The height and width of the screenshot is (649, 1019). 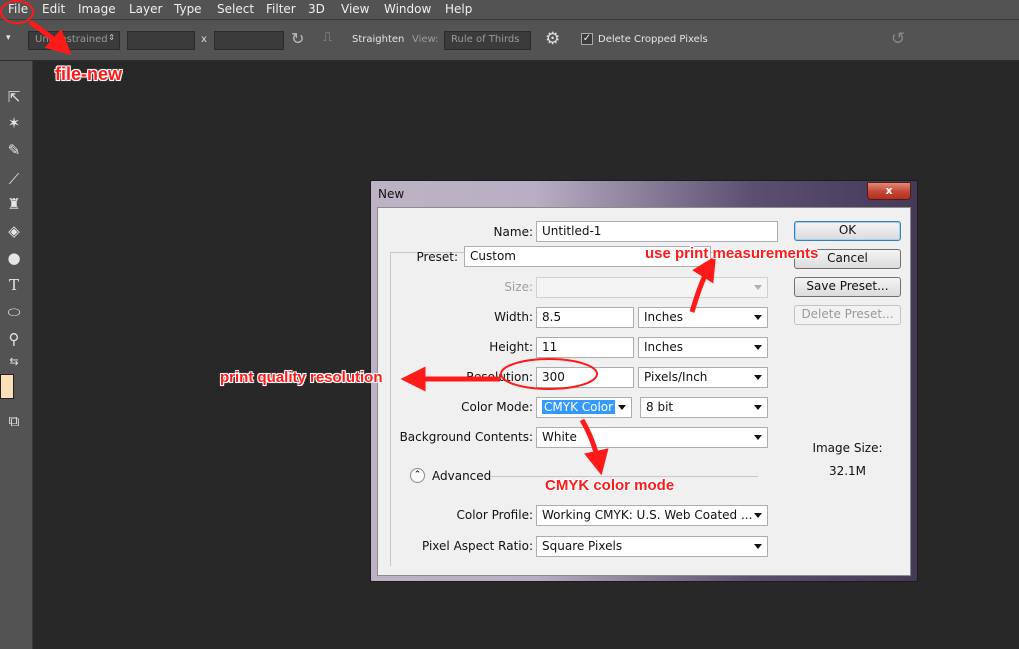 I want to click on straighten-label: Straighten, so click(x=378, y=39).